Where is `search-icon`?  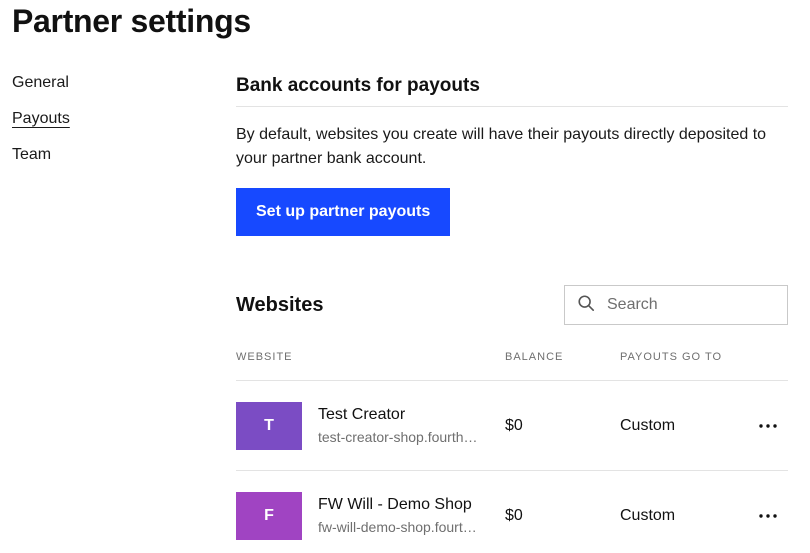 search-icon is located at coordinates (586, 305).